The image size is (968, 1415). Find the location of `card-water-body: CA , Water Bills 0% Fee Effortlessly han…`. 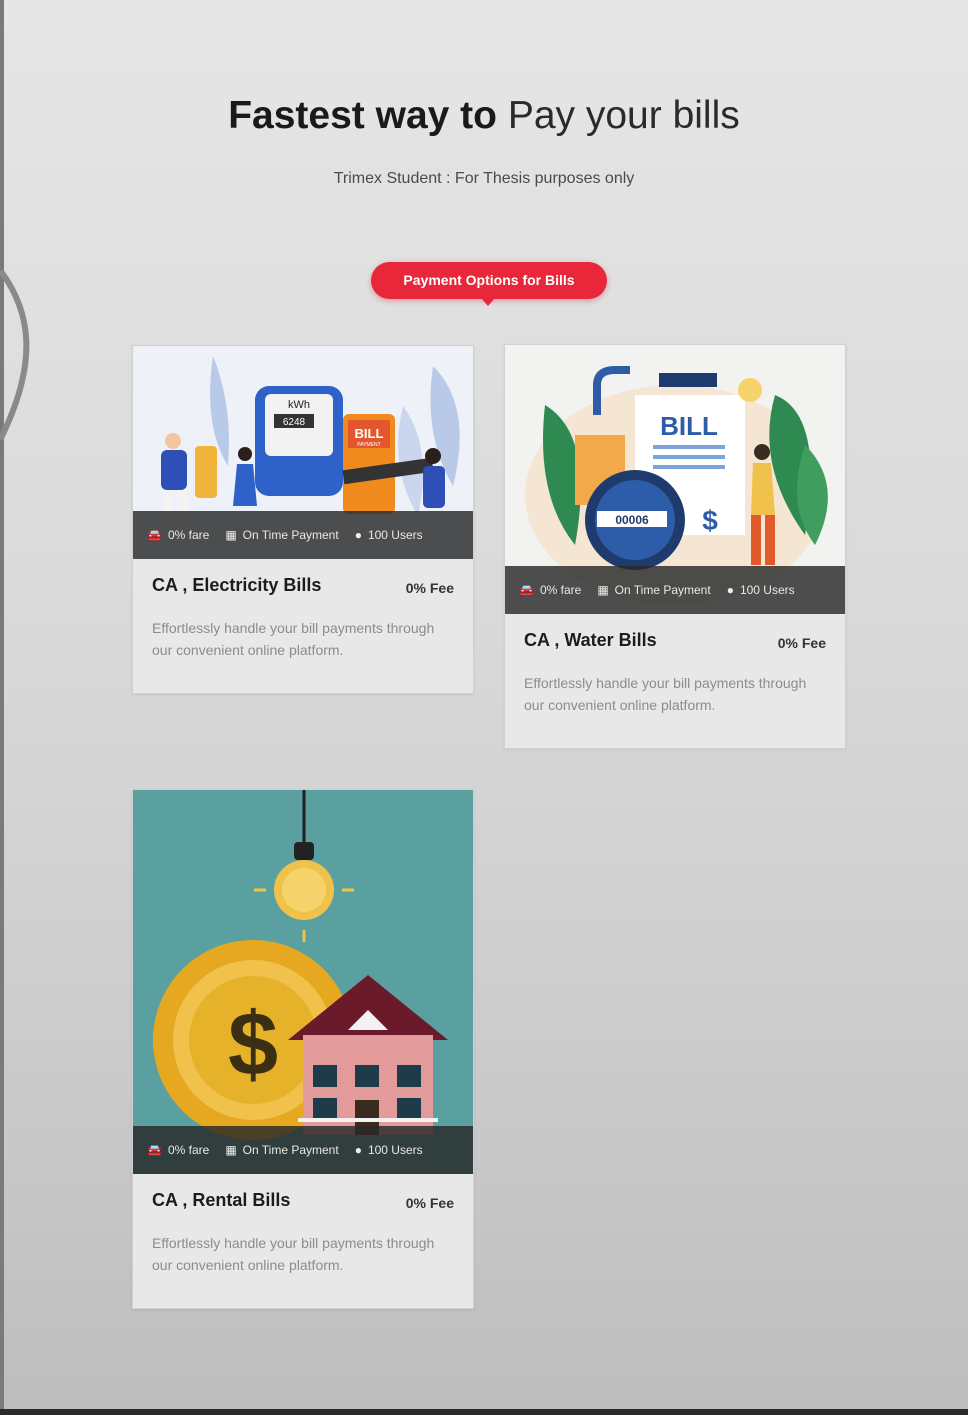

card-water-body: CA , Water Bills 0% Fee Effortlessly han… is located at coordinates (675, 665).